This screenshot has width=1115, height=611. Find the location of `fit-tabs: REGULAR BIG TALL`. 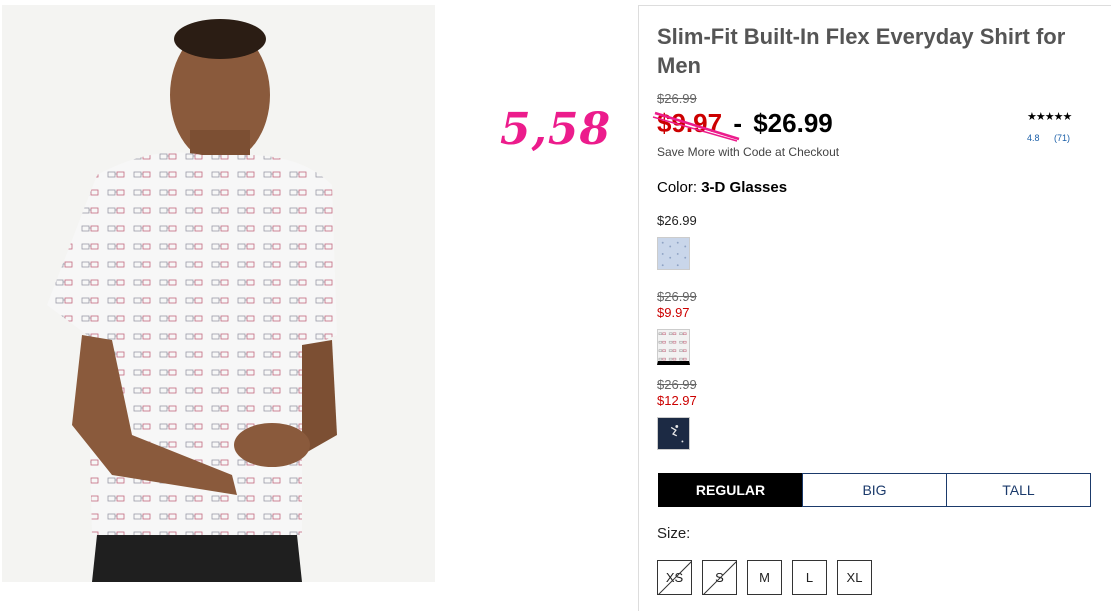

fit-tabs: REGULAR BIG TALL is located at coordinates (874, 490).